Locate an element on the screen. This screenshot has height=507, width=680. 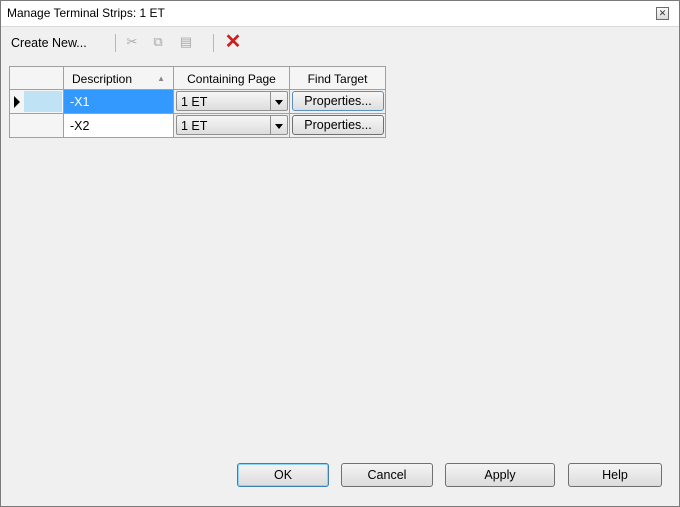
paste-icon: ▤ is located at coordinates (186, 42).